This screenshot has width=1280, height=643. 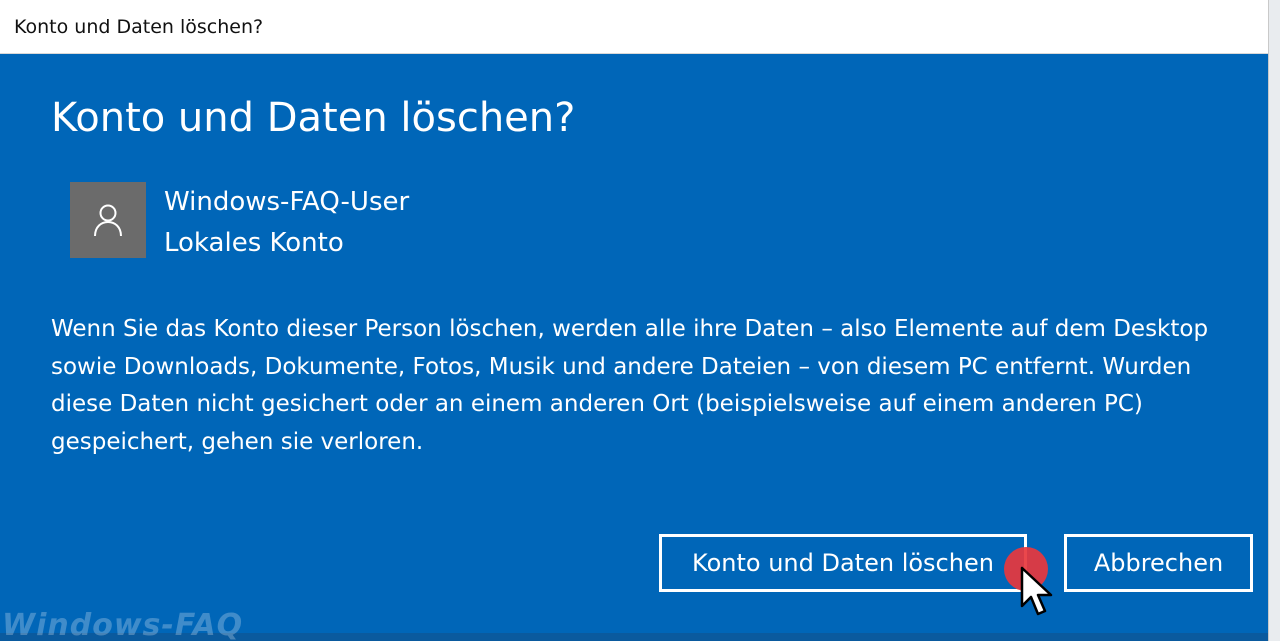 What do you see at coordinates (254, 243) in the screenshot?
I see `account-type: Lokales Konto` at bounding box center [254, 243].